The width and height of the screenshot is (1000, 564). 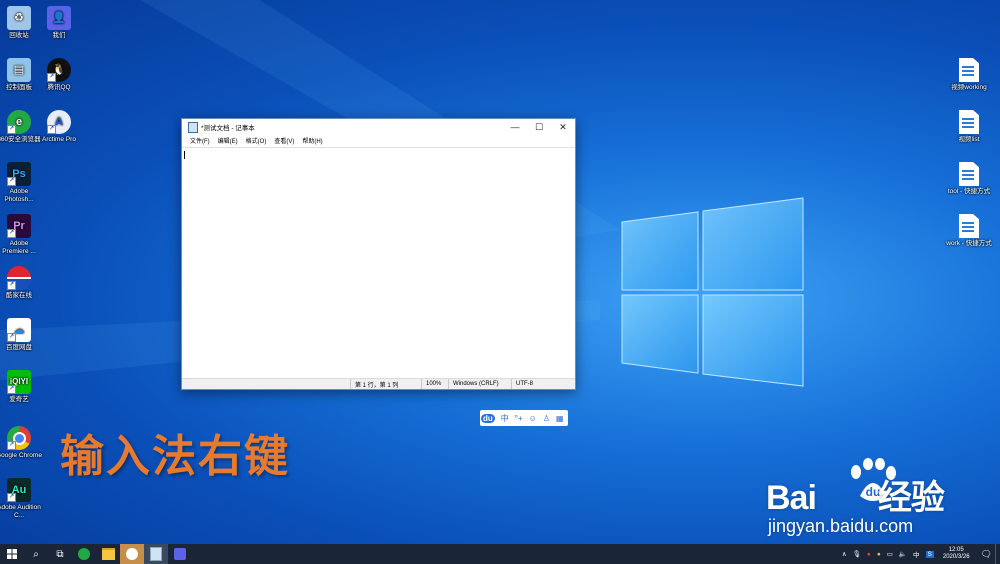 I want to click on desktop-icon-chrome: ↗ Google Chrome, so click(x=21, y=443).